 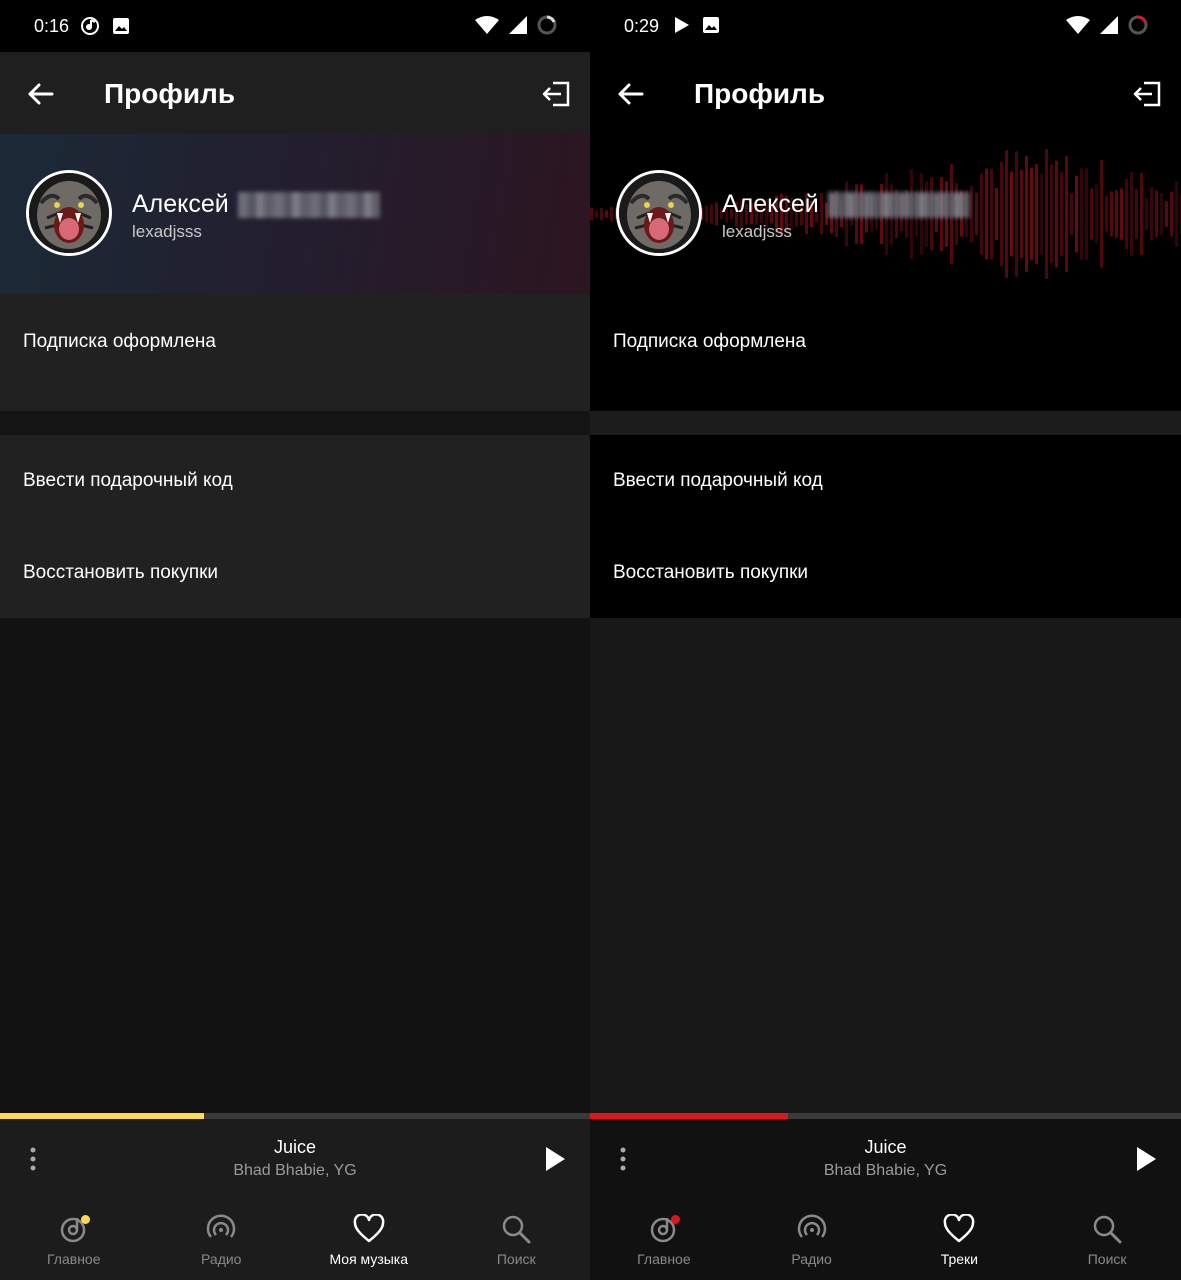 What do you see at coordinates (1107, 25) in the screenshot?
I see `system-icons` at bounding box center [1107, 25].